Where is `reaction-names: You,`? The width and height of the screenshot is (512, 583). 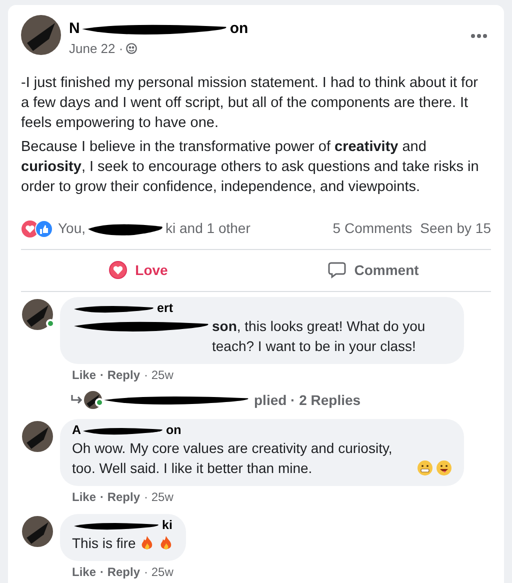
reaction-names: You, is located at coordinates (72, 228).